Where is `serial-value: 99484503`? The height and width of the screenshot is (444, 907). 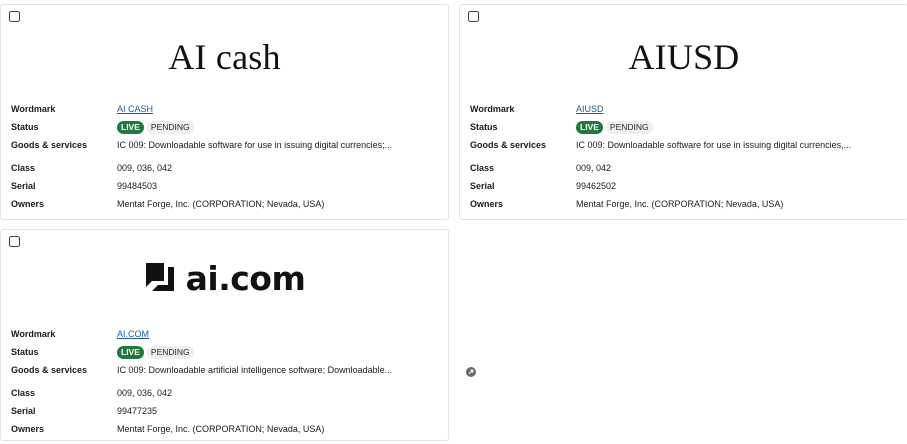
serial-value: 99484503 is located at coordinates (137, 186).